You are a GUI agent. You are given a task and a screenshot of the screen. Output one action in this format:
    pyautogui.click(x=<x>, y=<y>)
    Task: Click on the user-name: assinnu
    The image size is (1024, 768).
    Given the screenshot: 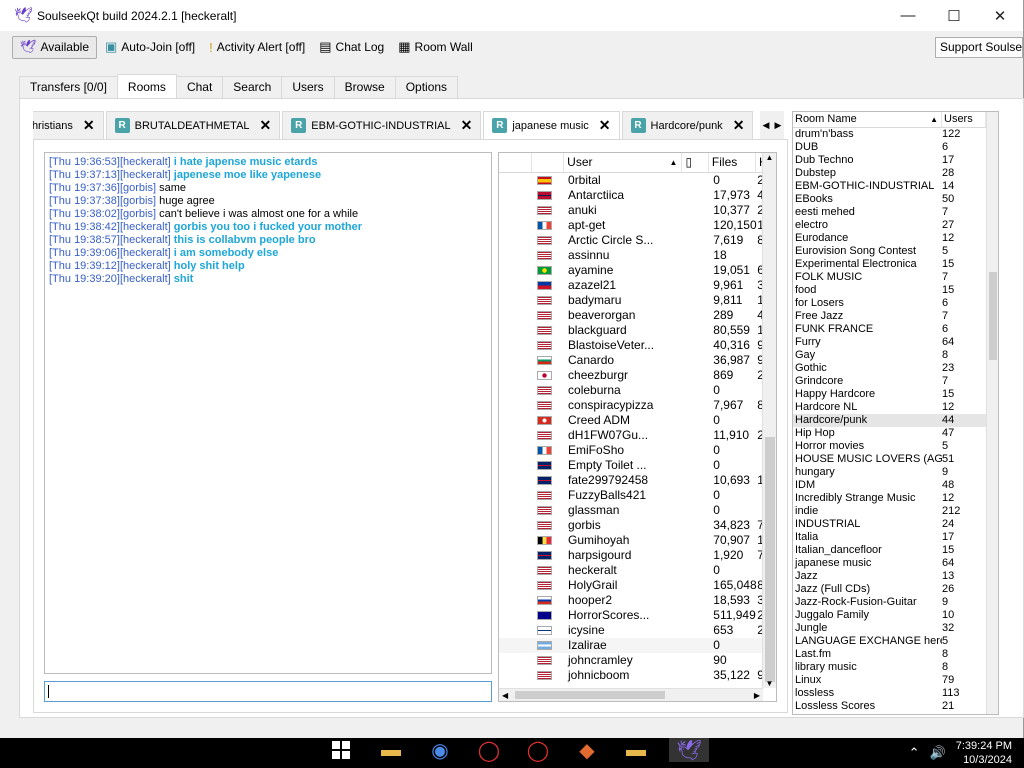 What is the action you would take?
    pyautogui.click(x=625, y=255)
    